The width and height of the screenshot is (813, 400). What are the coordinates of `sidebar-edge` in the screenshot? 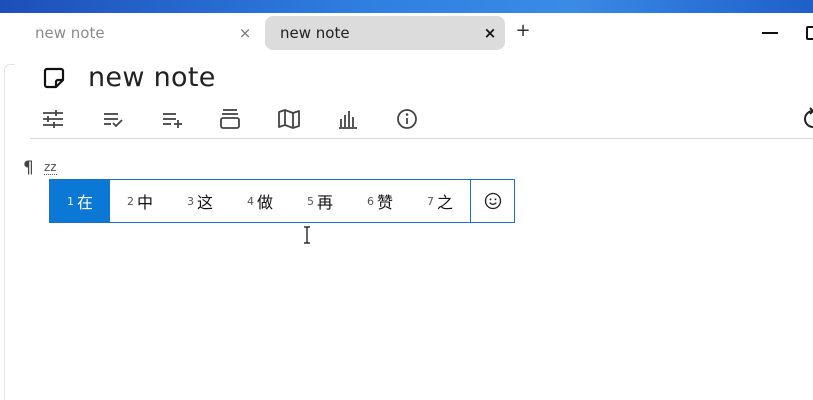 It's located at (9, 232).